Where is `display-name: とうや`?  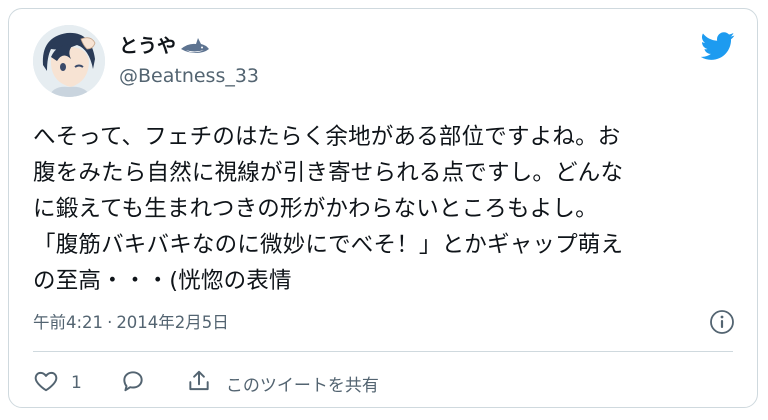 display-name: とうや is located at coordinates (189, 46).